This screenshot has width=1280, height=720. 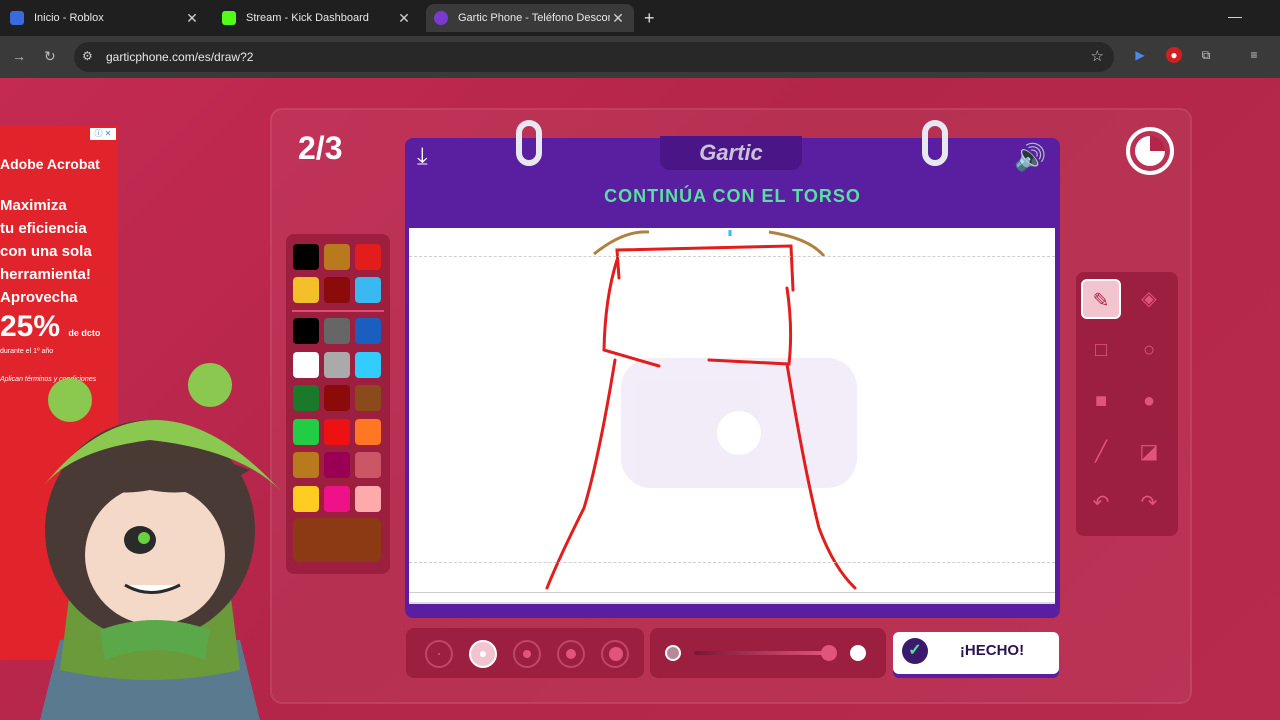 What do you see at coordinates (422, 157) in the screenshot?
I see `download-icon: ⤓` at bounding box center [422, 157].